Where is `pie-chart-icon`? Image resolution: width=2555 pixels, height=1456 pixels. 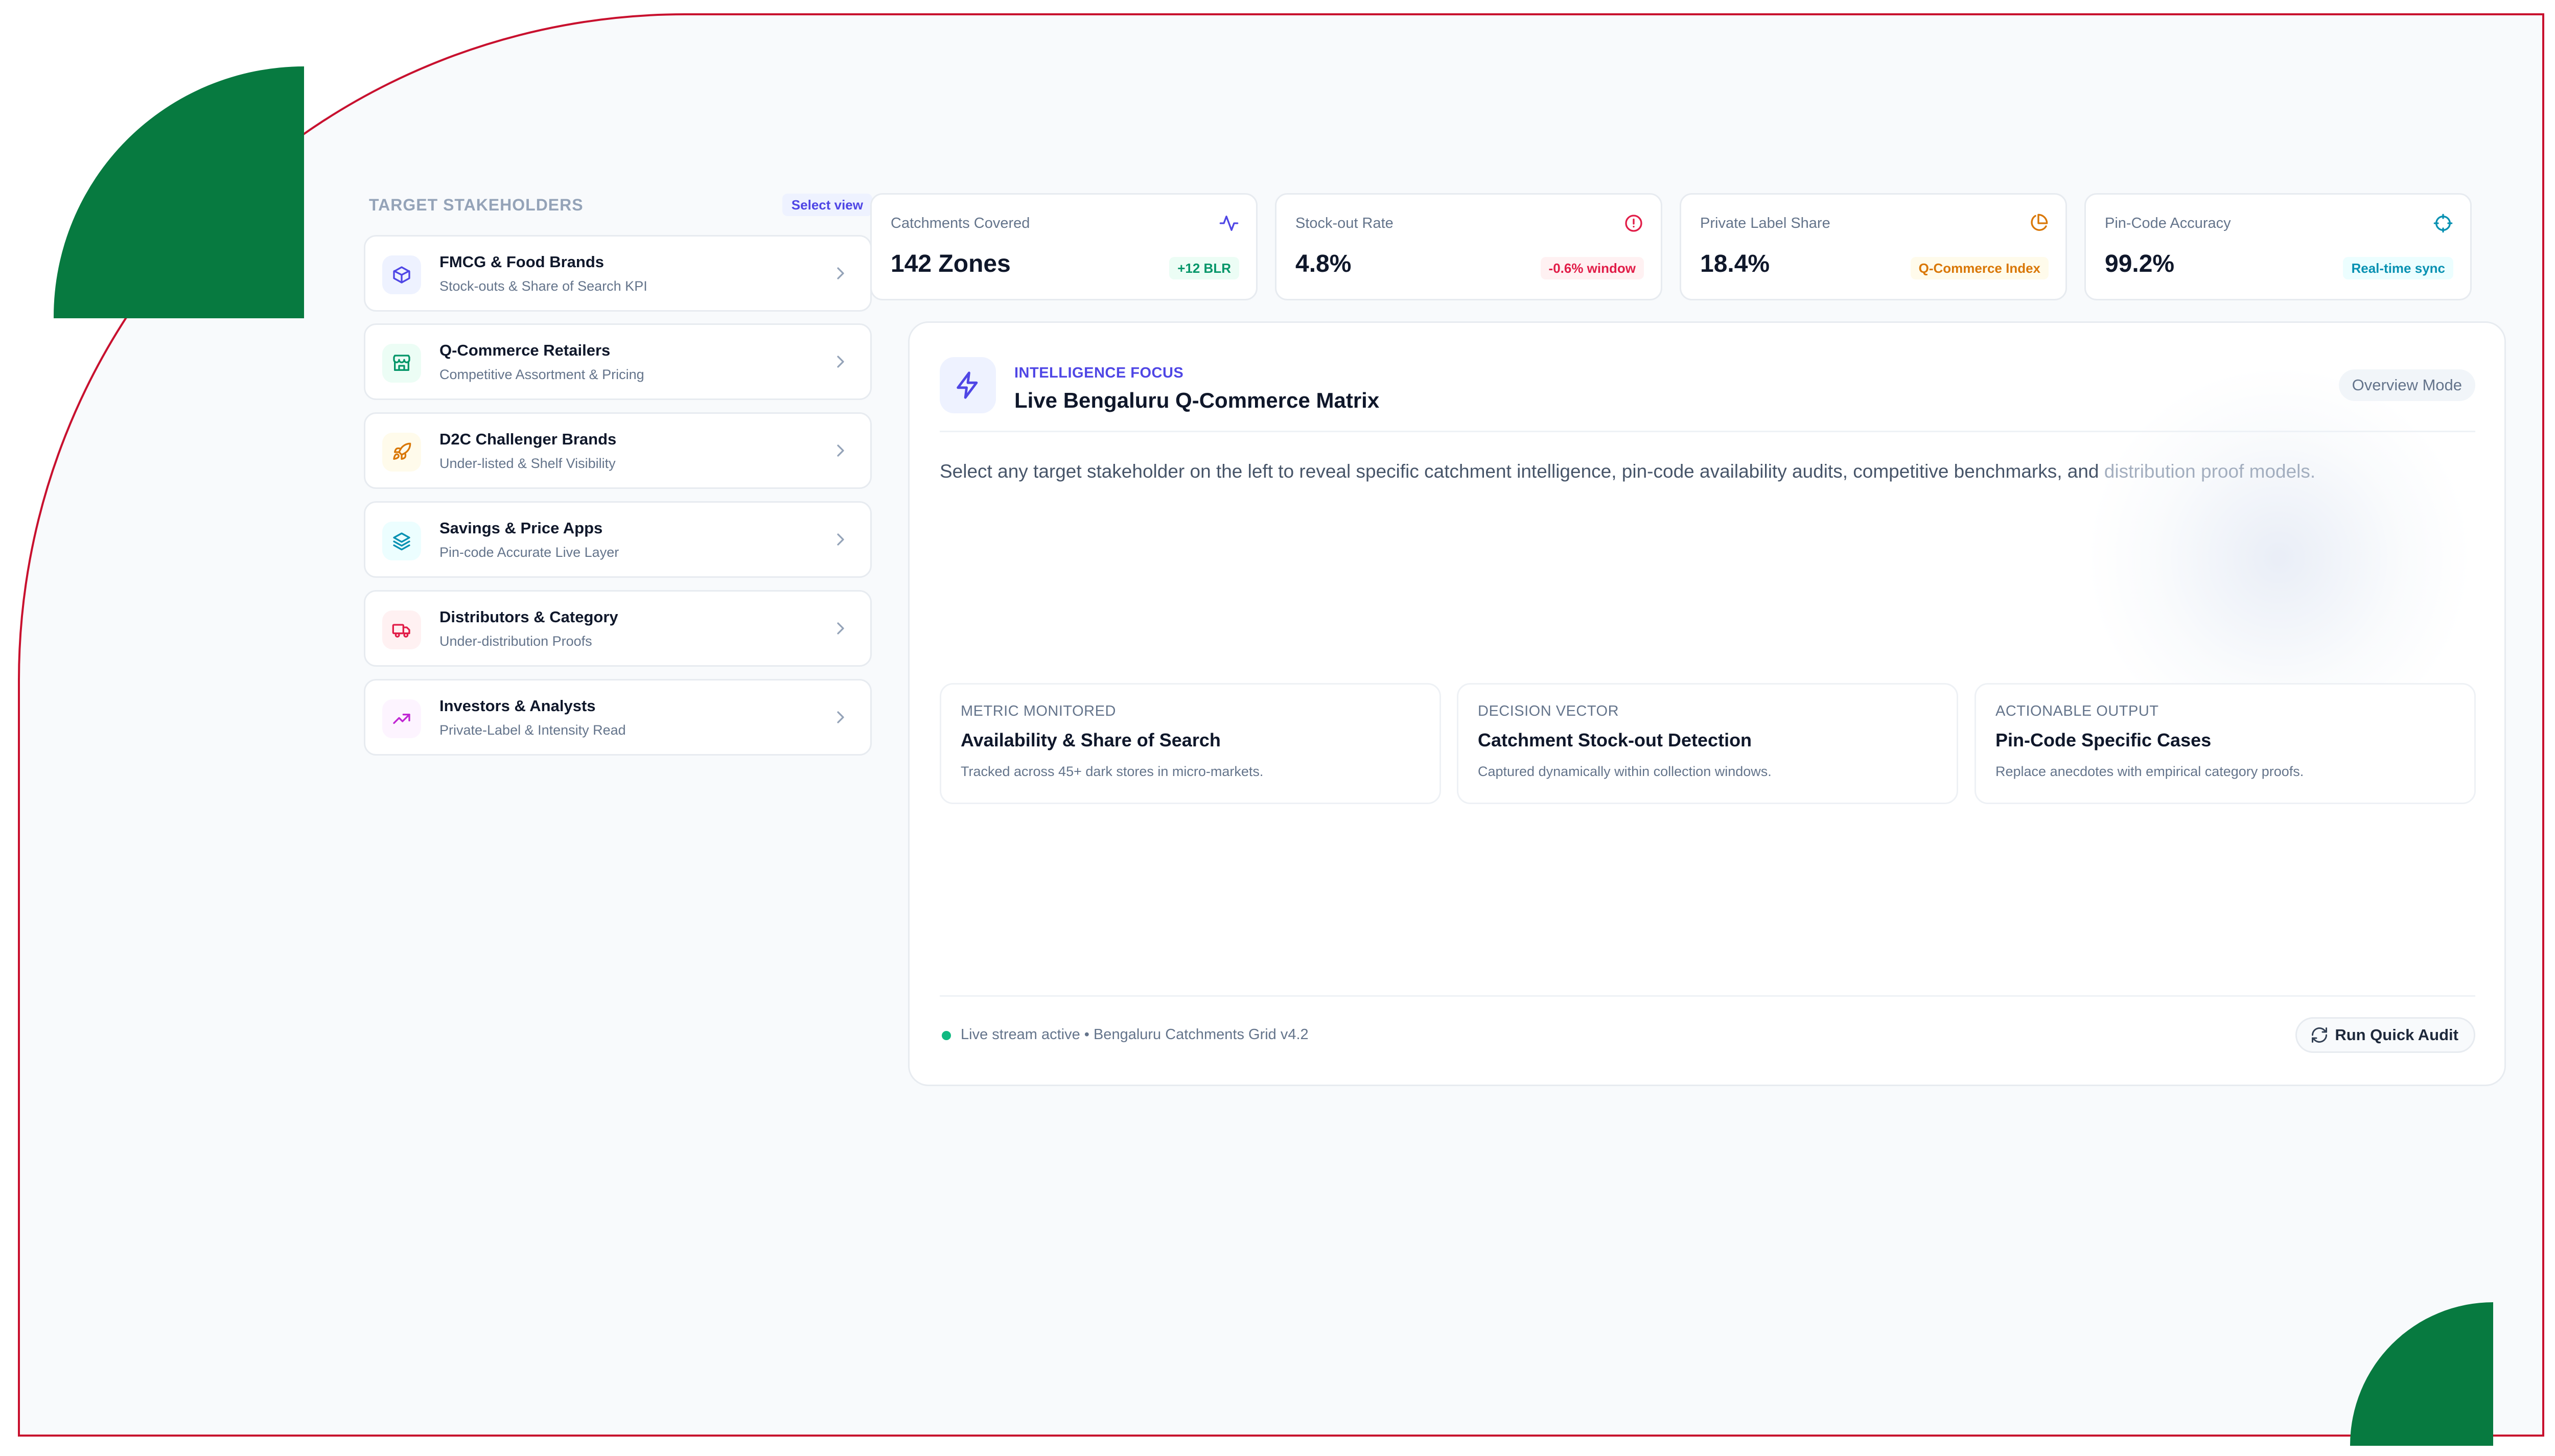
pie-chart-icon is located at coordinates (2038, 223).